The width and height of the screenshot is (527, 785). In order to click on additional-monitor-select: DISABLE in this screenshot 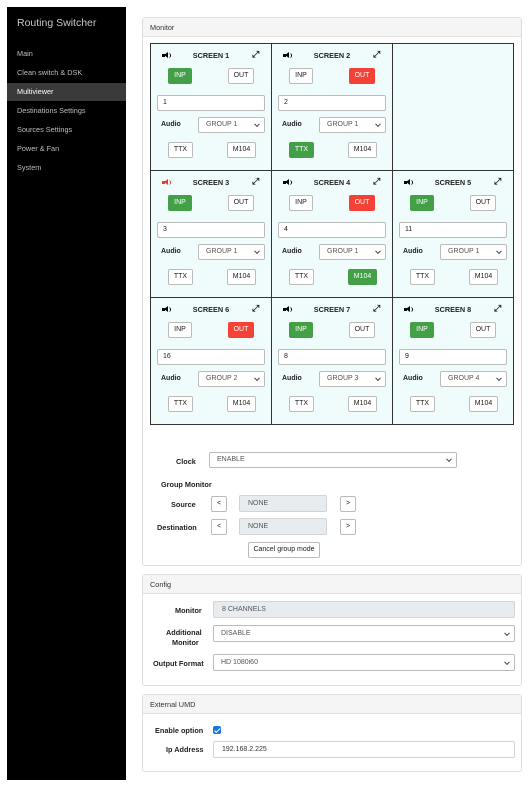, I will do `click(364, 633)`.